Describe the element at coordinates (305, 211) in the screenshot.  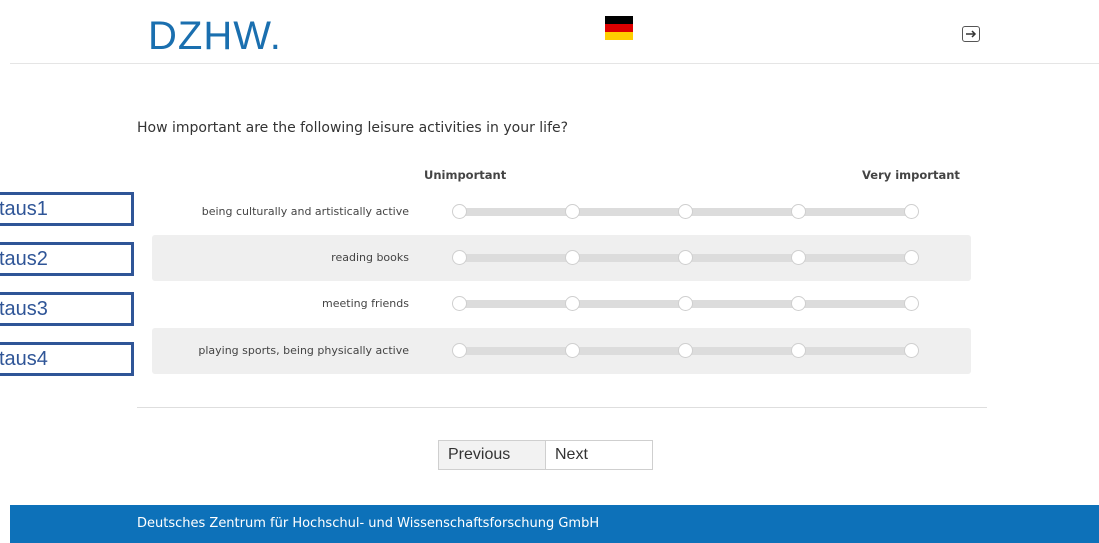
I see `row-label: being culturally and artistically active` at that location.